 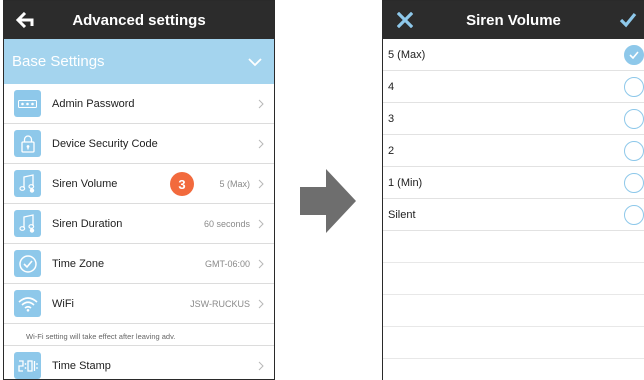 I want to click on title-bar: Siren Volume, so click(x=513, y=20).